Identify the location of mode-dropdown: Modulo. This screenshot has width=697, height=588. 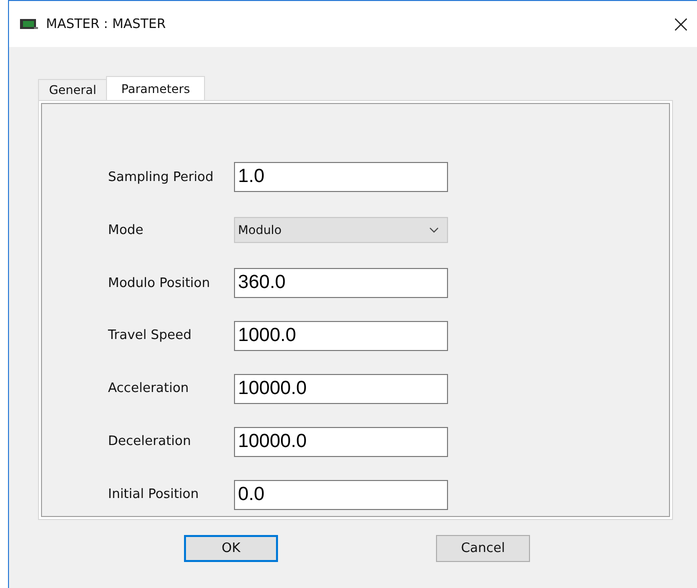
(341, 230).